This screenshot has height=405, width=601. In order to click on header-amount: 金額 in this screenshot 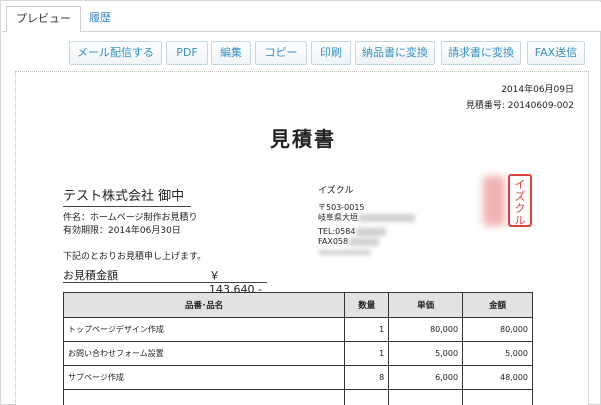, I will do `click(497, 305)`.